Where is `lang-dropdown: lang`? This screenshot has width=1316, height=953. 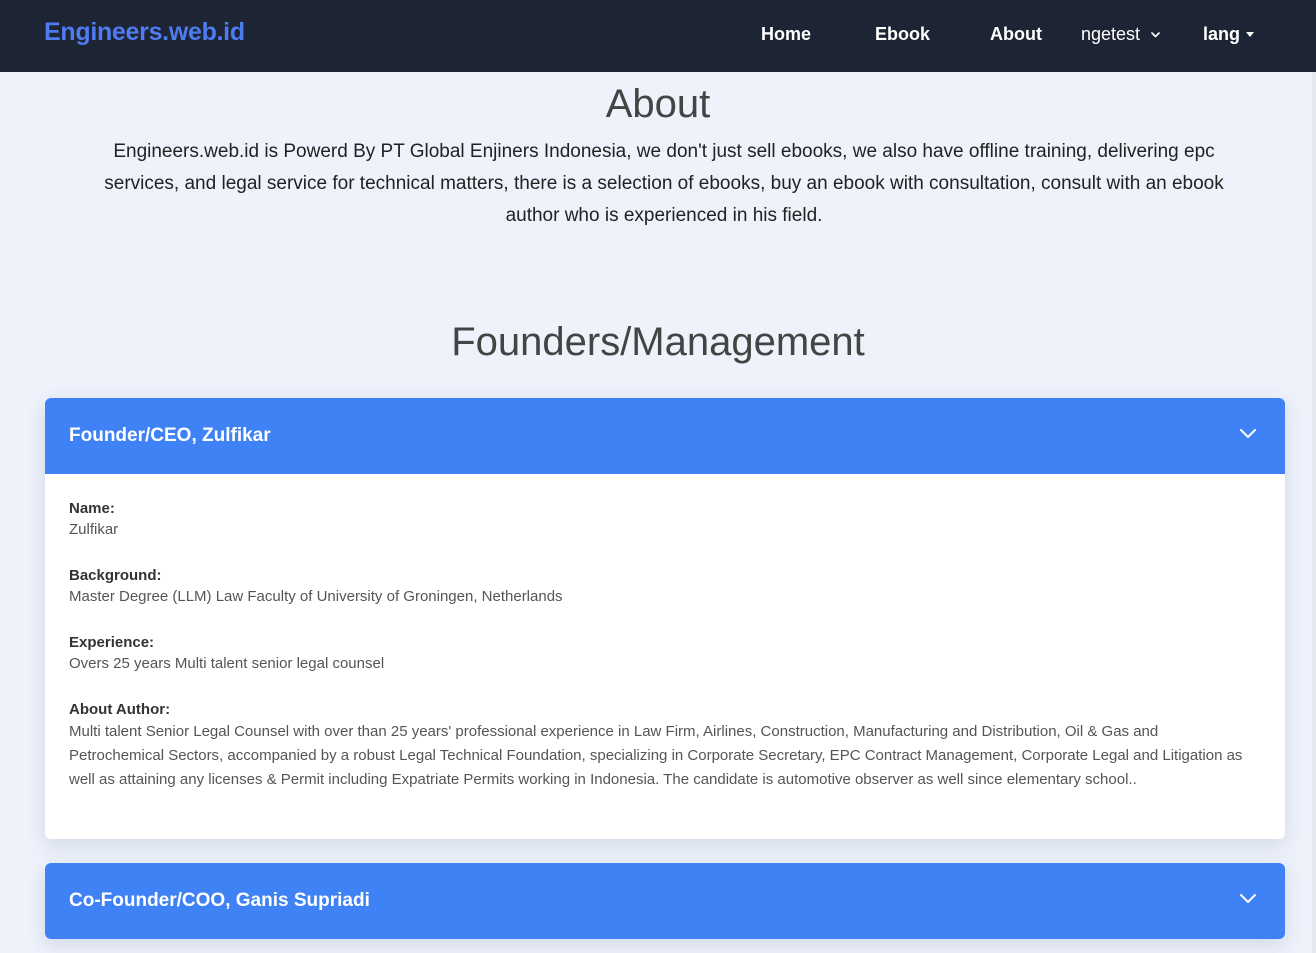 lang-dropdown: lang is located at coordinates (1229, 34).